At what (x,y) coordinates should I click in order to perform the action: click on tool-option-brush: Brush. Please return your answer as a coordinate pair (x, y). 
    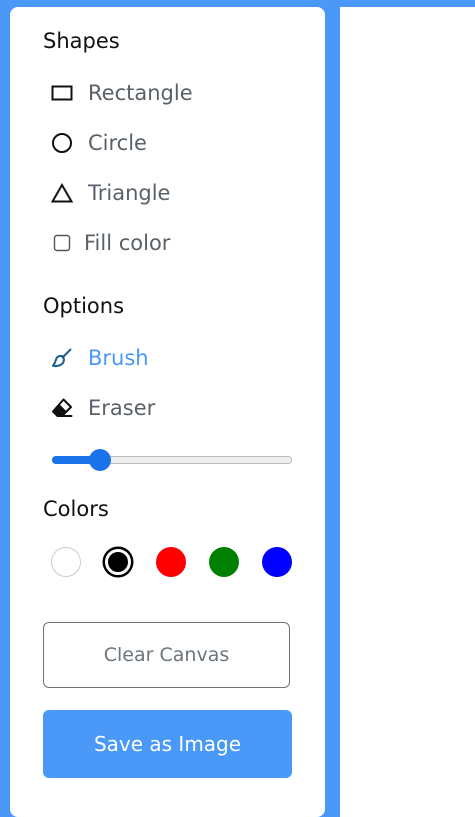
    Looking at the image, I should click on (99, 358).